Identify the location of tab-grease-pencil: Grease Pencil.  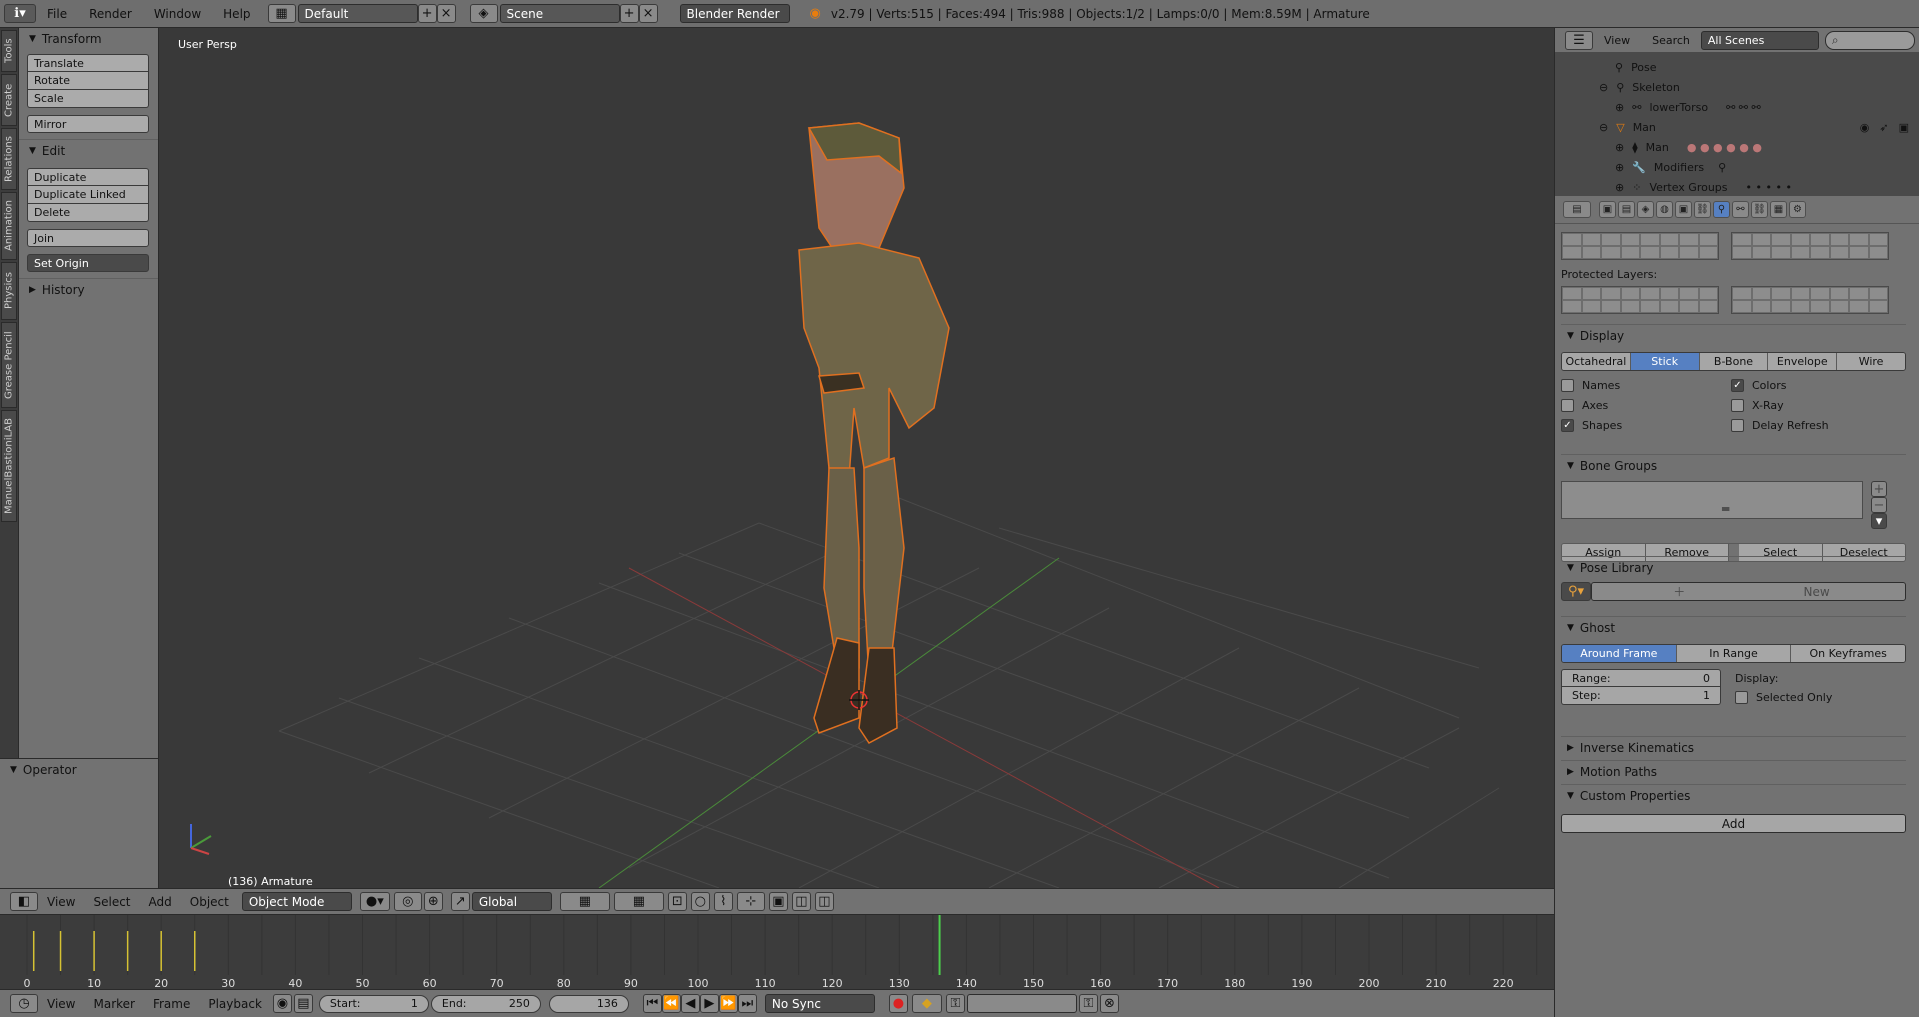
(9, 365).